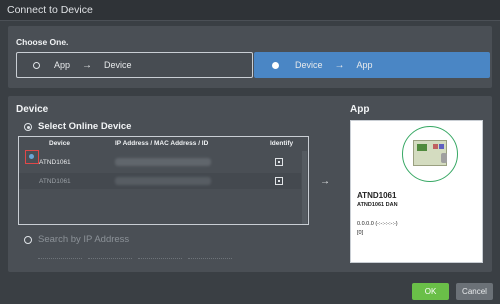 The width and height of the screenshot is (500, 304). What do you see at coordinates (360, 109) in the screenshot?
I see `app-section-title: App` at bounding box center [360, 109].